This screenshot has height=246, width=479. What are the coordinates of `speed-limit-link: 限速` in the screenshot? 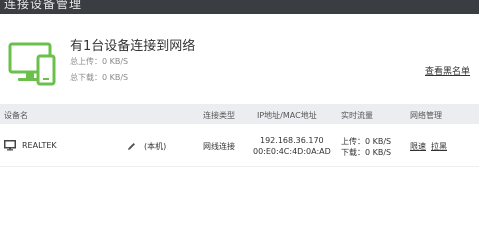 It's located at (418, 146).